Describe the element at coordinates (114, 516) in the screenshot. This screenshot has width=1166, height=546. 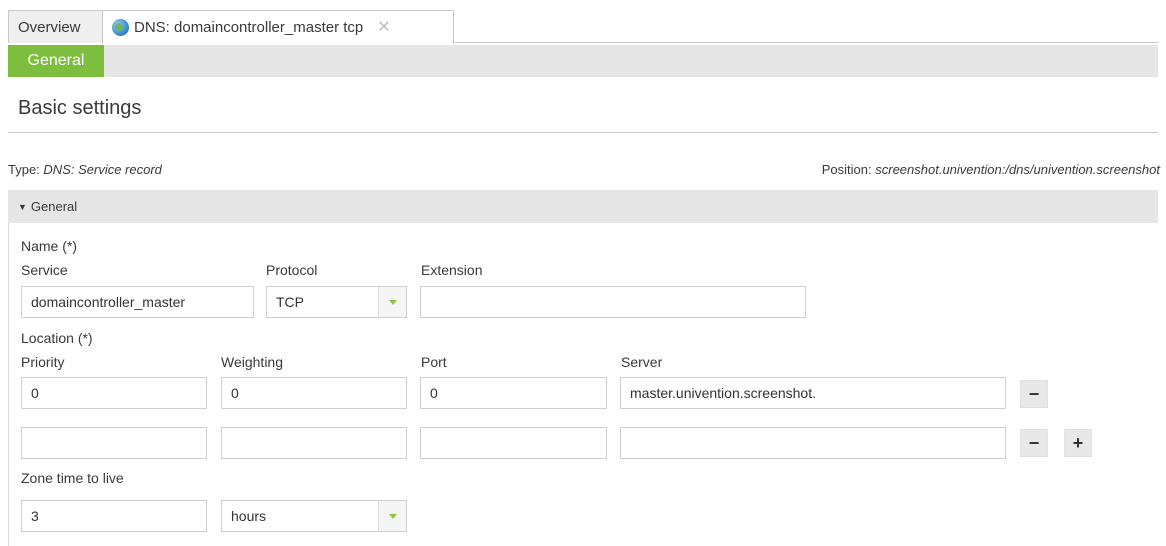
I see `ttl-input: 3` at that location.